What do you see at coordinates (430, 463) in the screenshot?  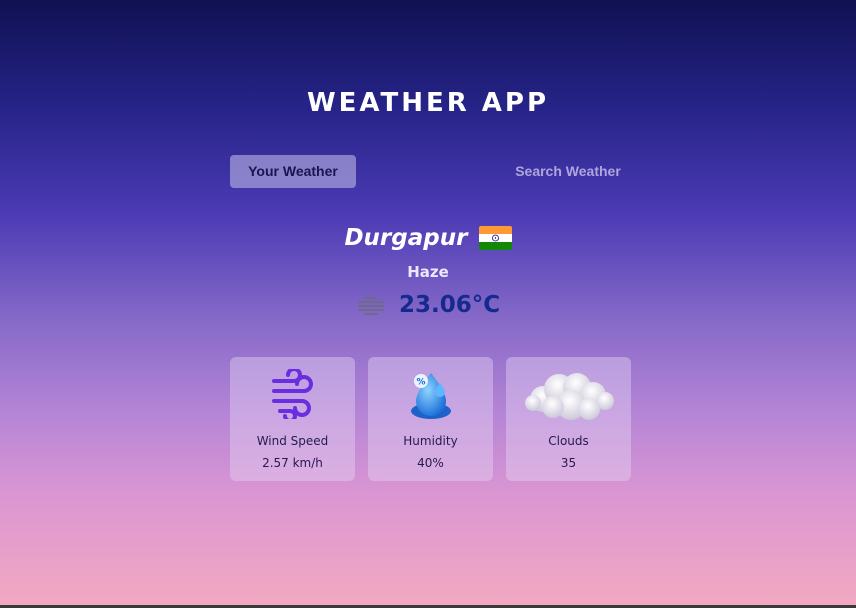 I see `humidity-value: 40%` at bounding box center [430, 463].